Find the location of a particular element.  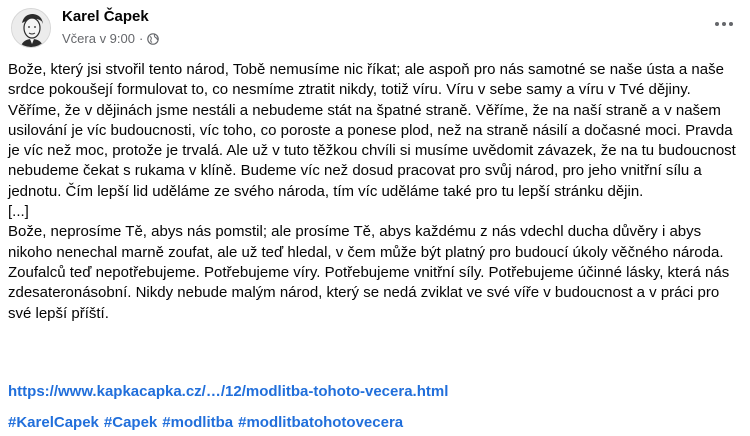

post-meta: Včera v 9:00 · is located at coordinates (111, 38).